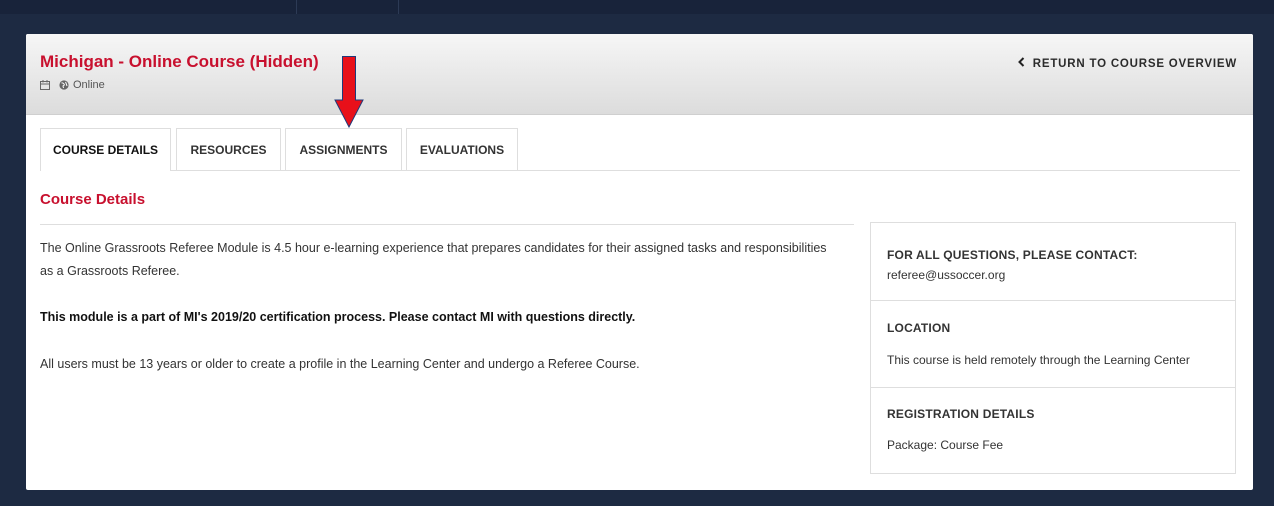  I want to click on top-navigation-bar, so click(637, 7).